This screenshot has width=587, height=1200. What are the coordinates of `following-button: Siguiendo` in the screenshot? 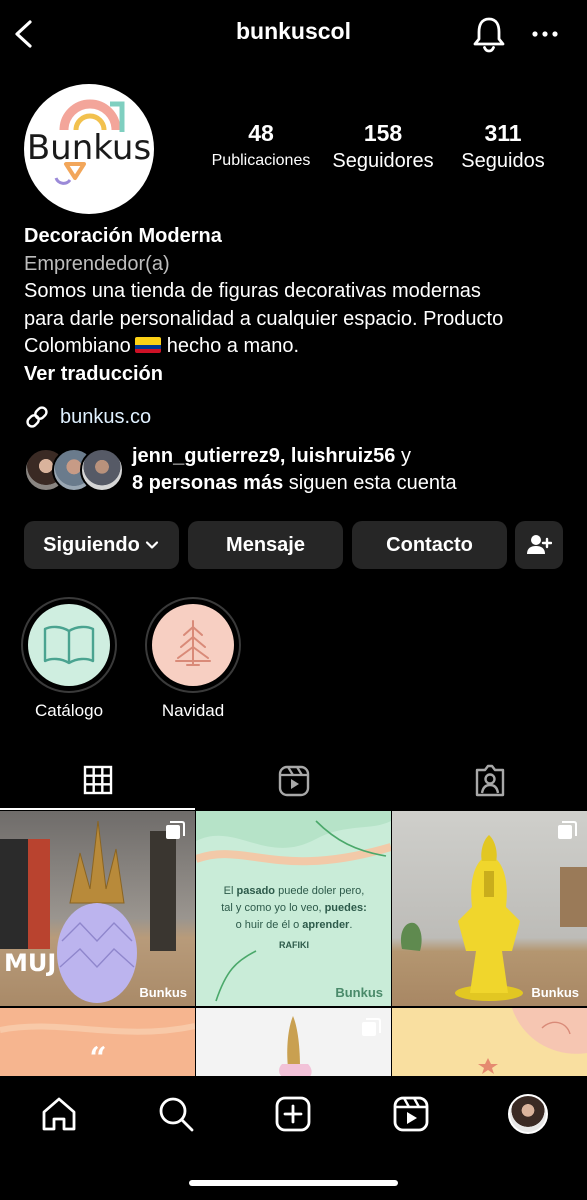 It's located at (101, 545).